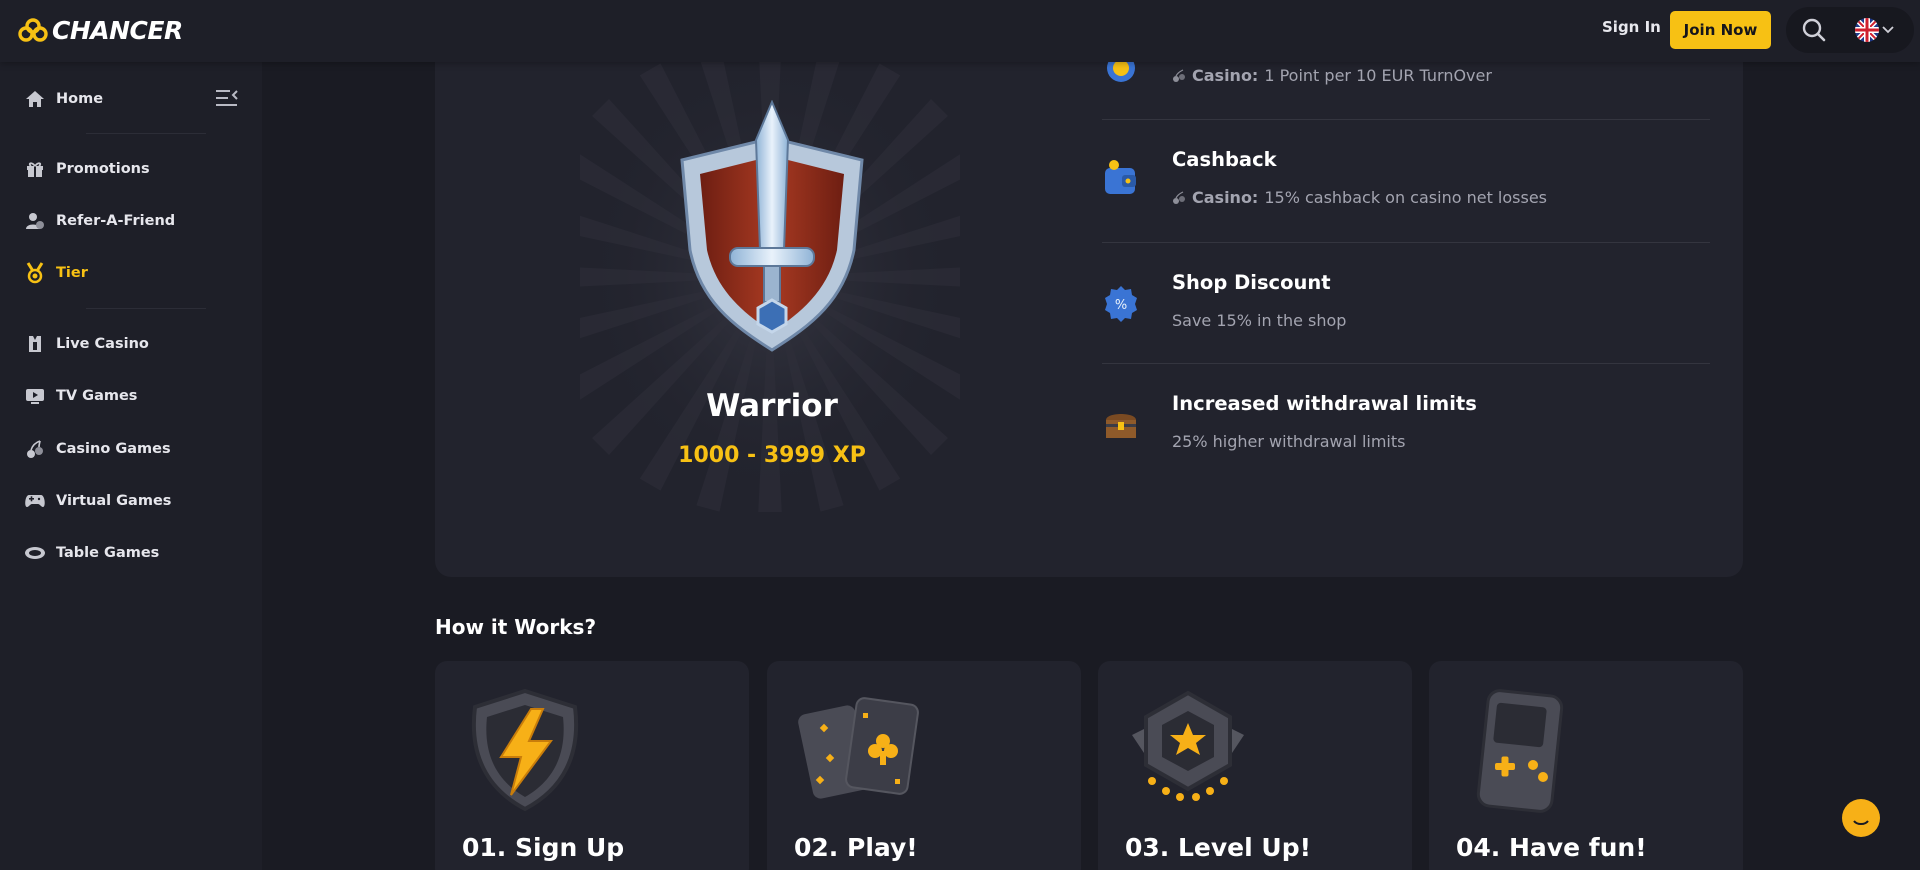 The width and height of the screenshot is (1920, 870). I want to click on search-icon, so click(1814, 30).